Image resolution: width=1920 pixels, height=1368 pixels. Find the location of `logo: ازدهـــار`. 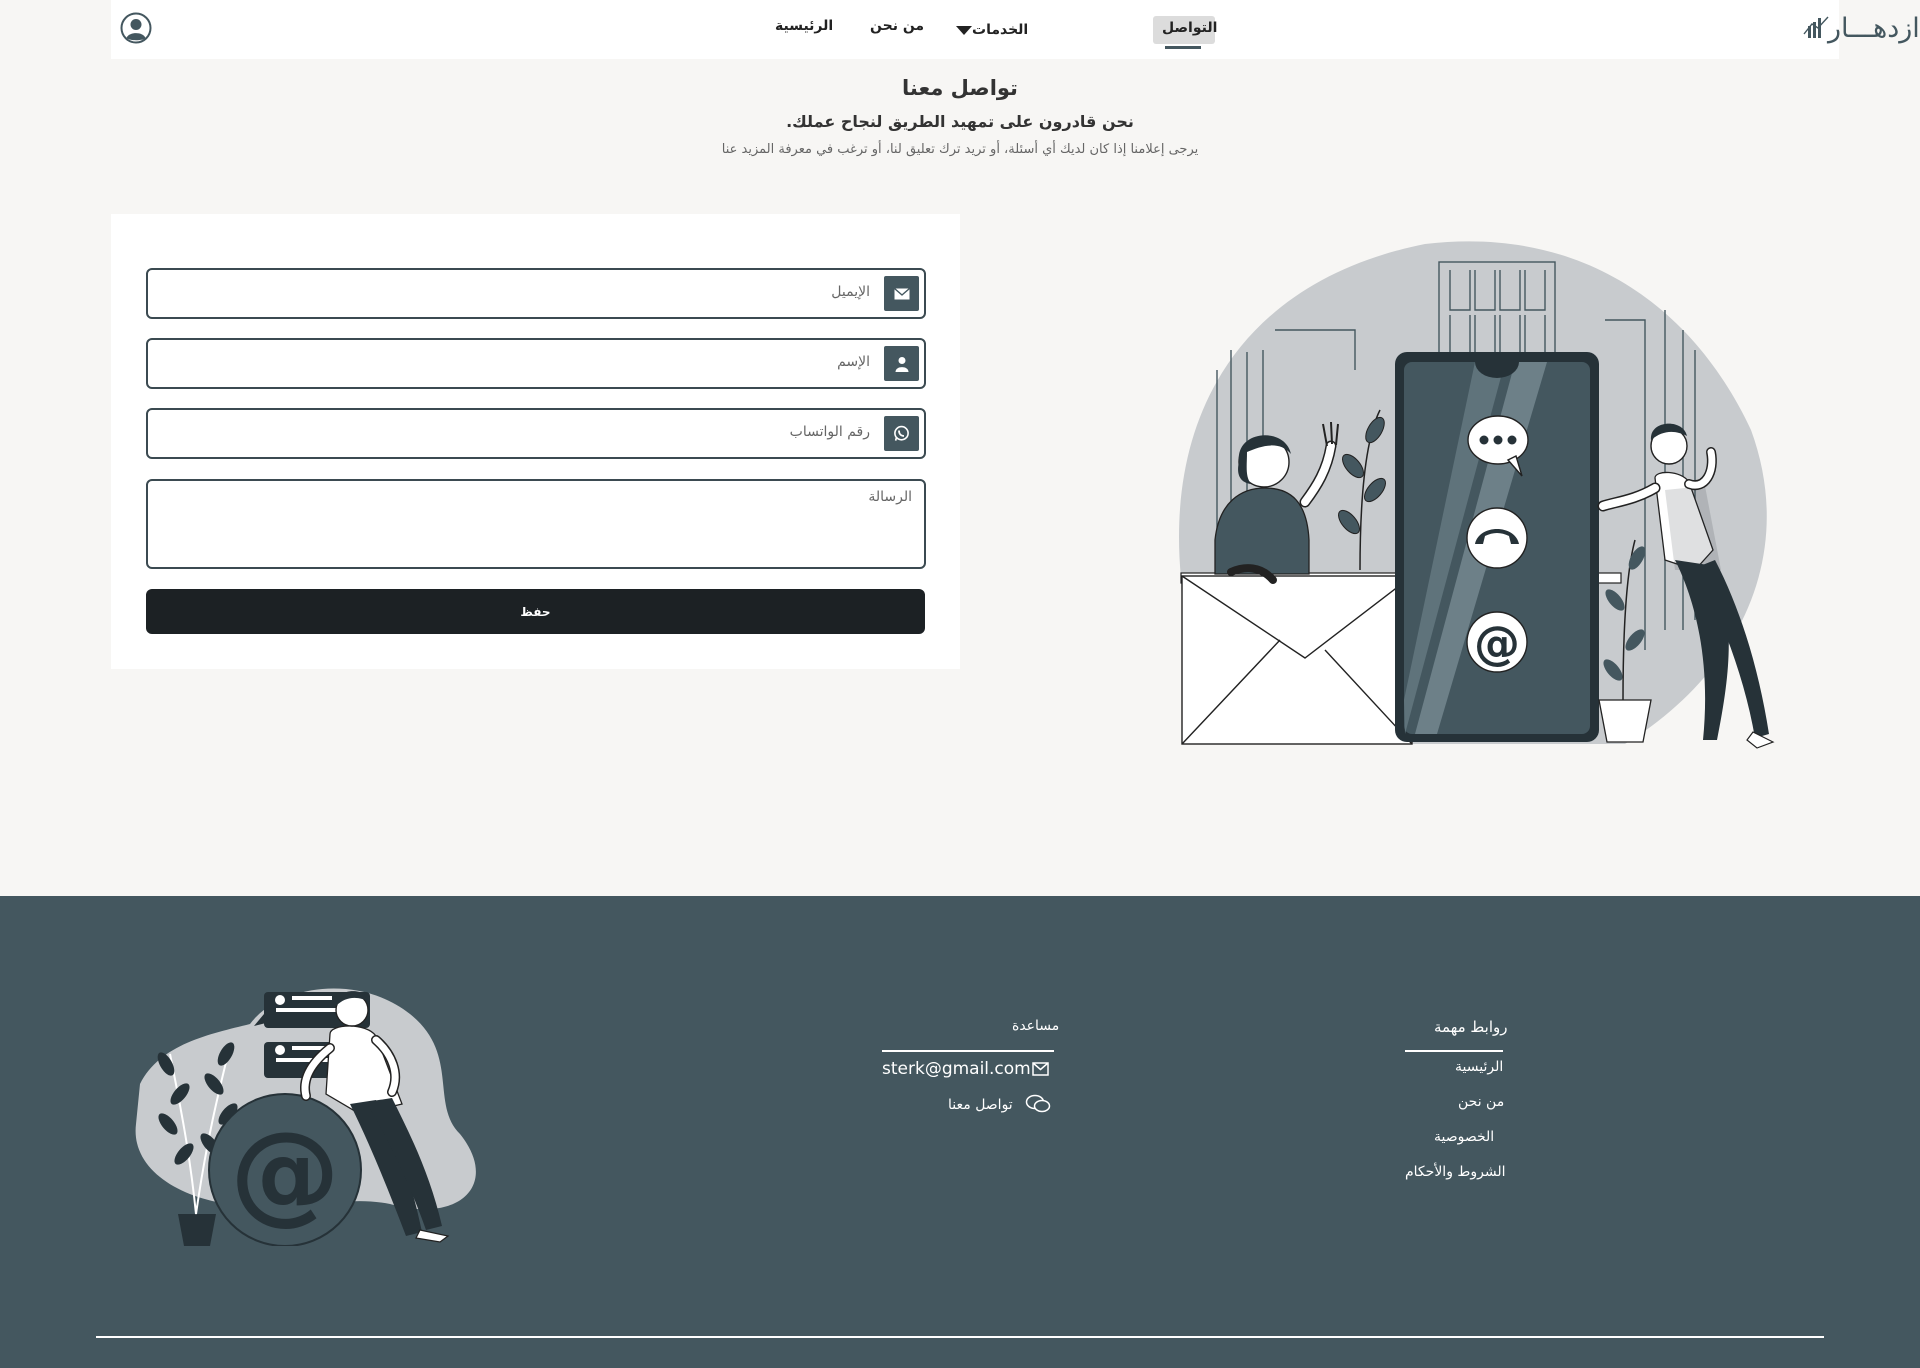

logo: ازدهـــار is located at coordinates (1874, 28).